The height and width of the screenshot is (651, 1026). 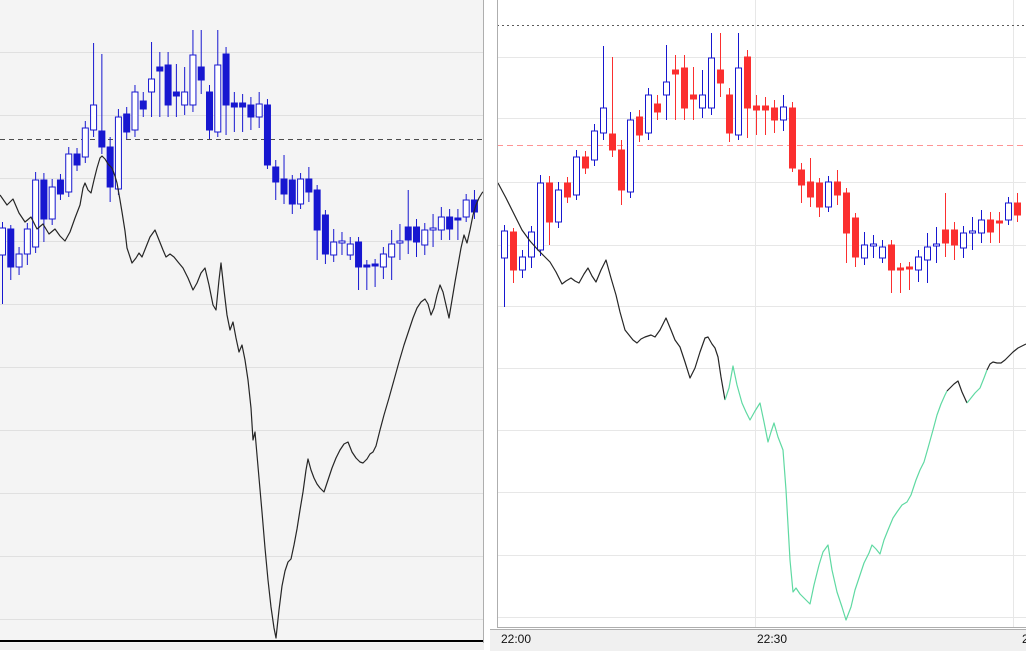 I want to click on right-time-axis: 22:00 22:30 23:00, so click(x=758, y=640).